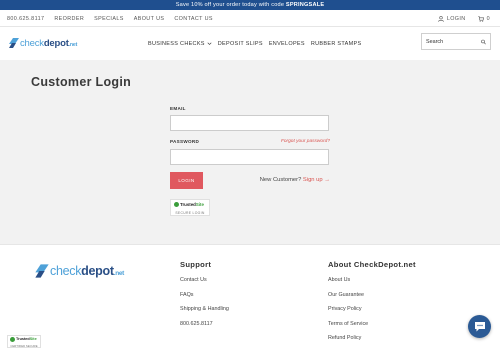  I want to click on new-customer-text: New Customer? Sign up →, so click(295, 180).